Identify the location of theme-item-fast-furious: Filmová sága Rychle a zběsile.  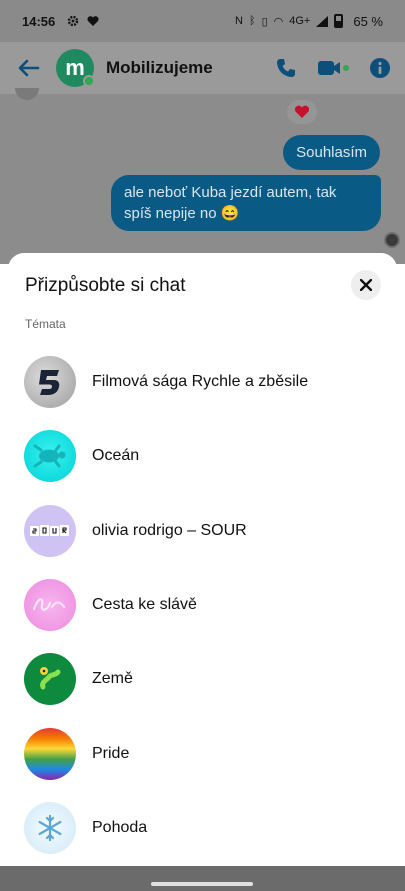
(202, 382).